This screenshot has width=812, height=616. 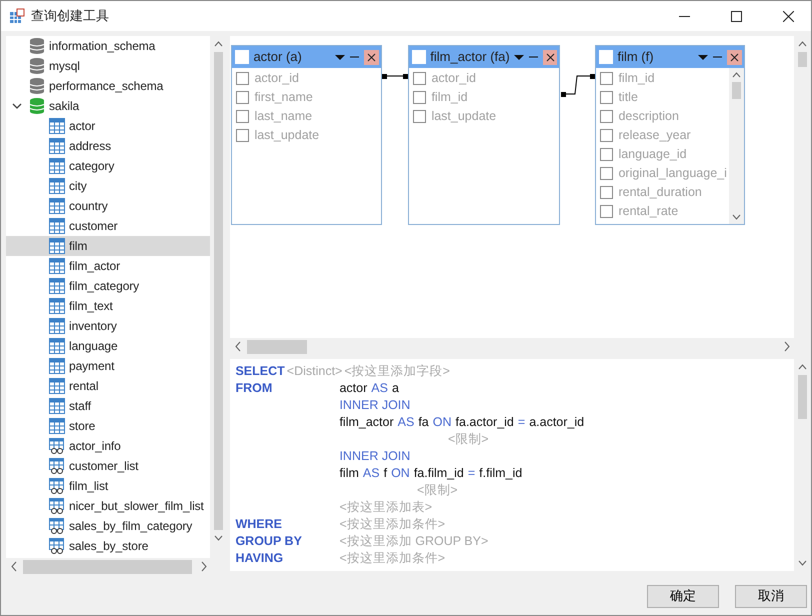 I want to click on sql-keyword: GROUP BY, so click(x=269, y=541).